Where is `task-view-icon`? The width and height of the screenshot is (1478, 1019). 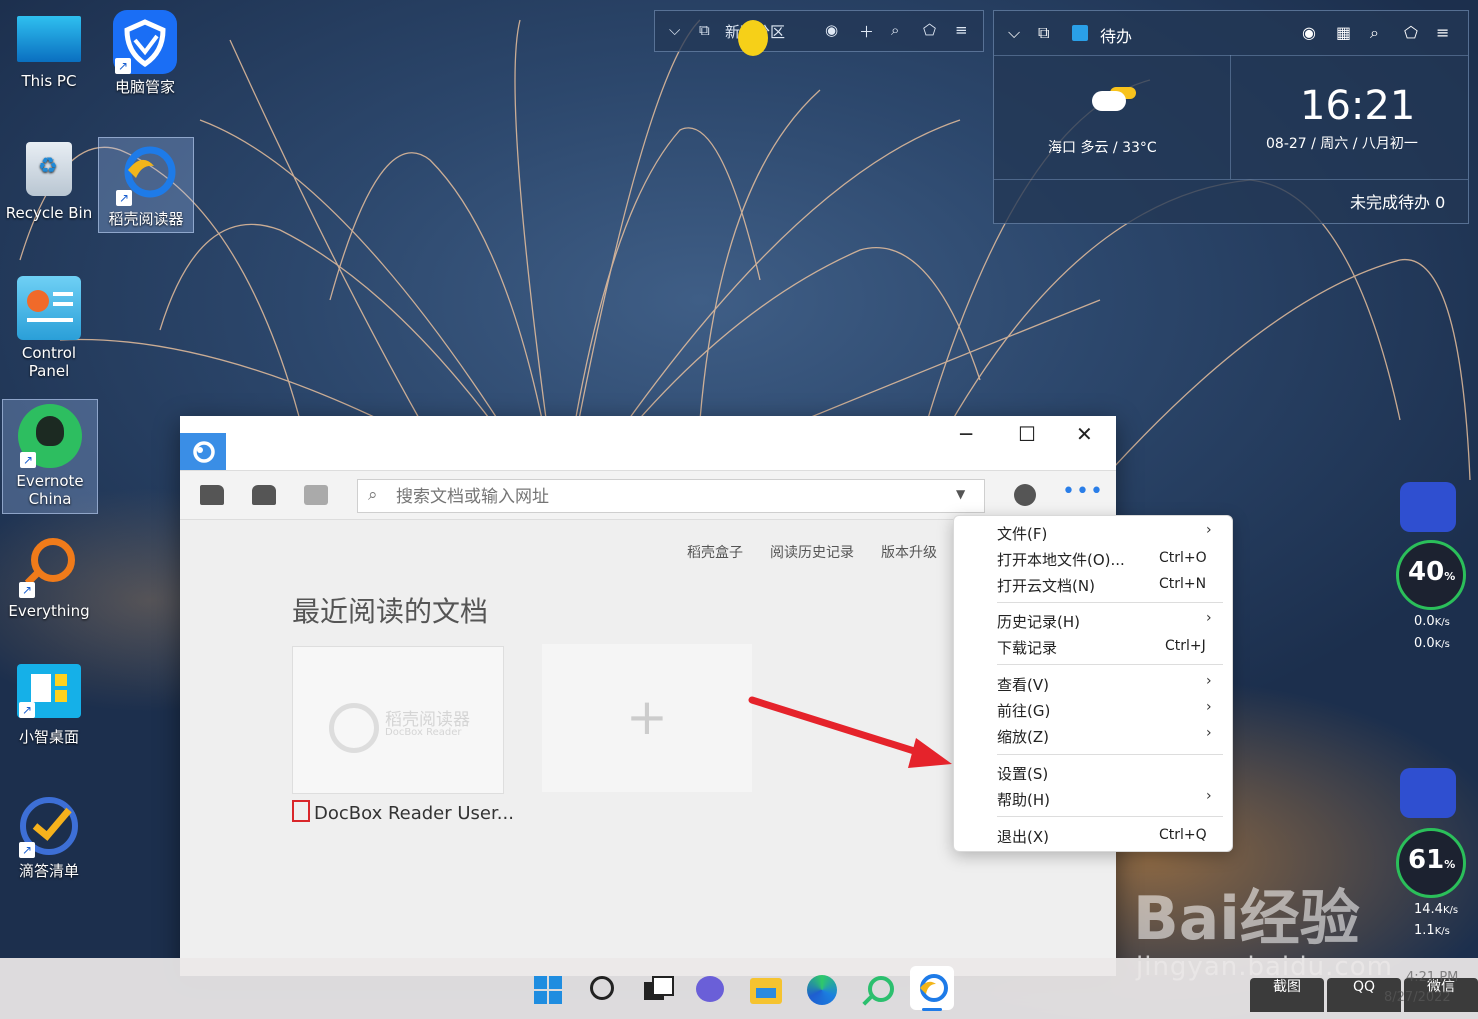
task-view-icon is located at coordinates (656, 990).